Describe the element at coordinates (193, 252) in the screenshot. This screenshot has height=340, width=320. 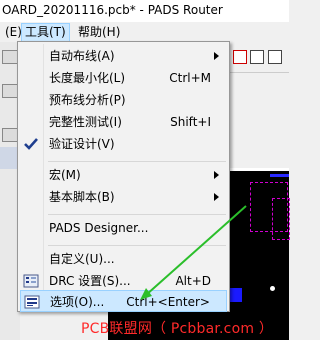
I see `annotation-arrow-icon` at that location.